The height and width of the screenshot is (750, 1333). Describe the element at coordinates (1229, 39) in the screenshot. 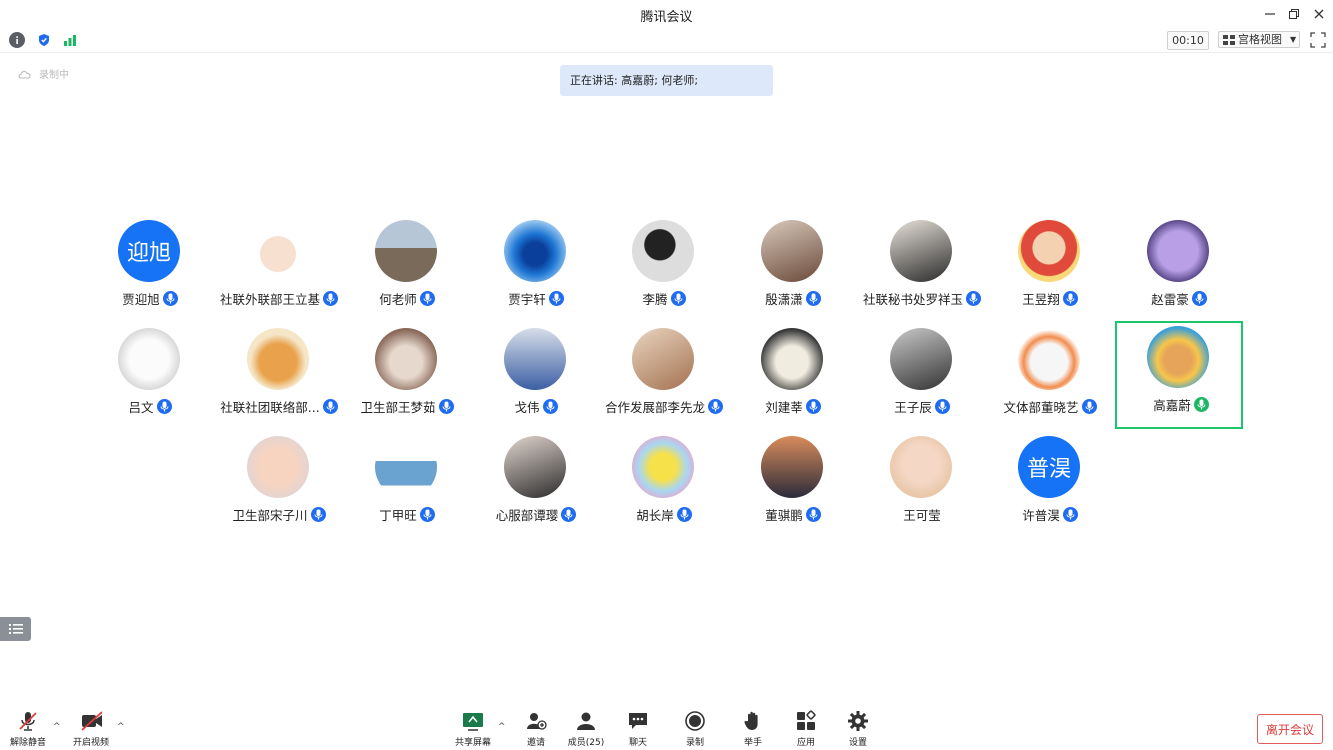

I see `grid-view-icon` at that location.